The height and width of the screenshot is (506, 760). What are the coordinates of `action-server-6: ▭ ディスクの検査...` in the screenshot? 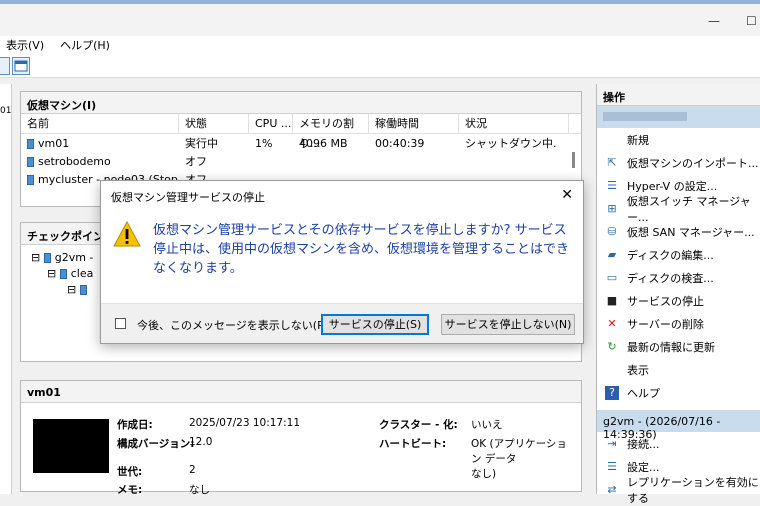 It's located at (678, 277).